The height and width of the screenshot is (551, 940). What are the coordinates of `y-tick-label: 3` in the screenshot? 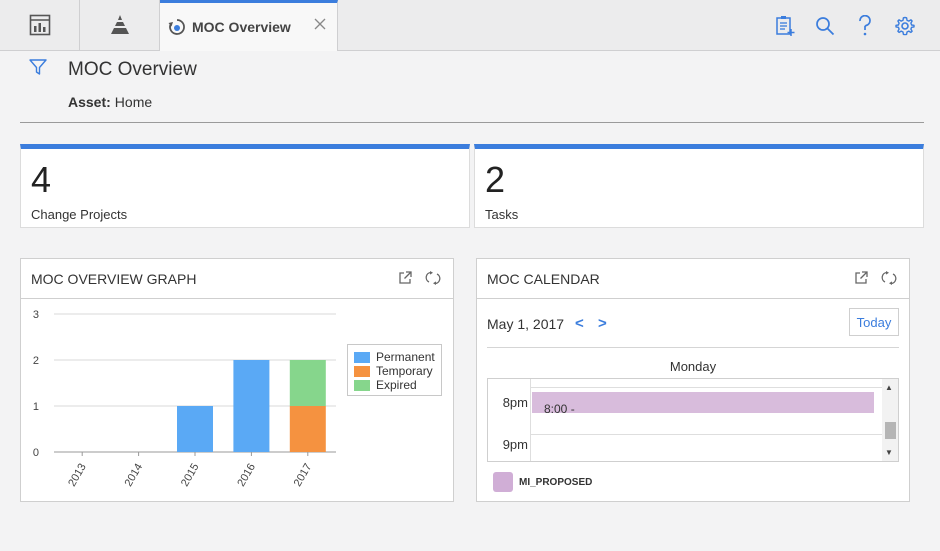 It's located at (36, 315).